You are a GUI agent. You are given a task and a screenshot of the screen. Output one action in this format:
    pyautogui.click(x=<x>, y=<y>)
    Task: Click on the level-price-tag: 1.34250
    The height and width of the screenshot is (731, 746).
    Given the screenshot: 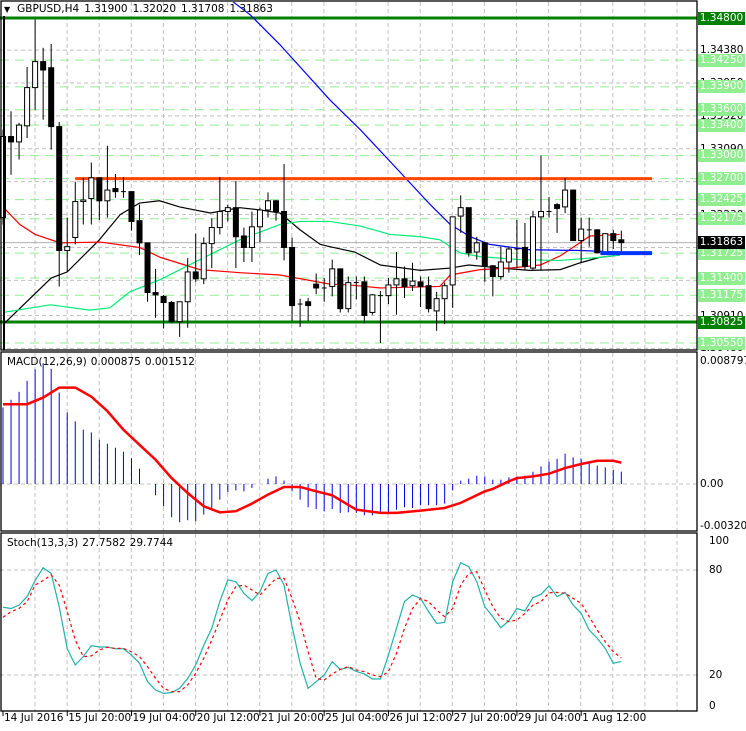 What is the action you would take?
    pyautogui.click(x=721, y=60)
    